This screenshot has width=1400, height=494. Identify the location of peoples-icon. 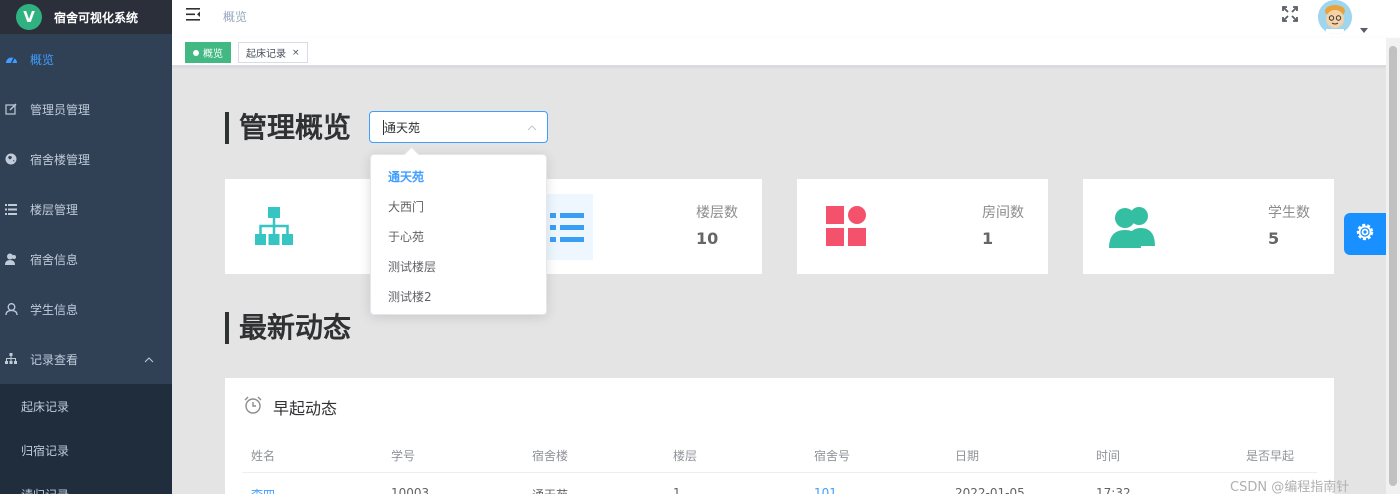
(11, 309).